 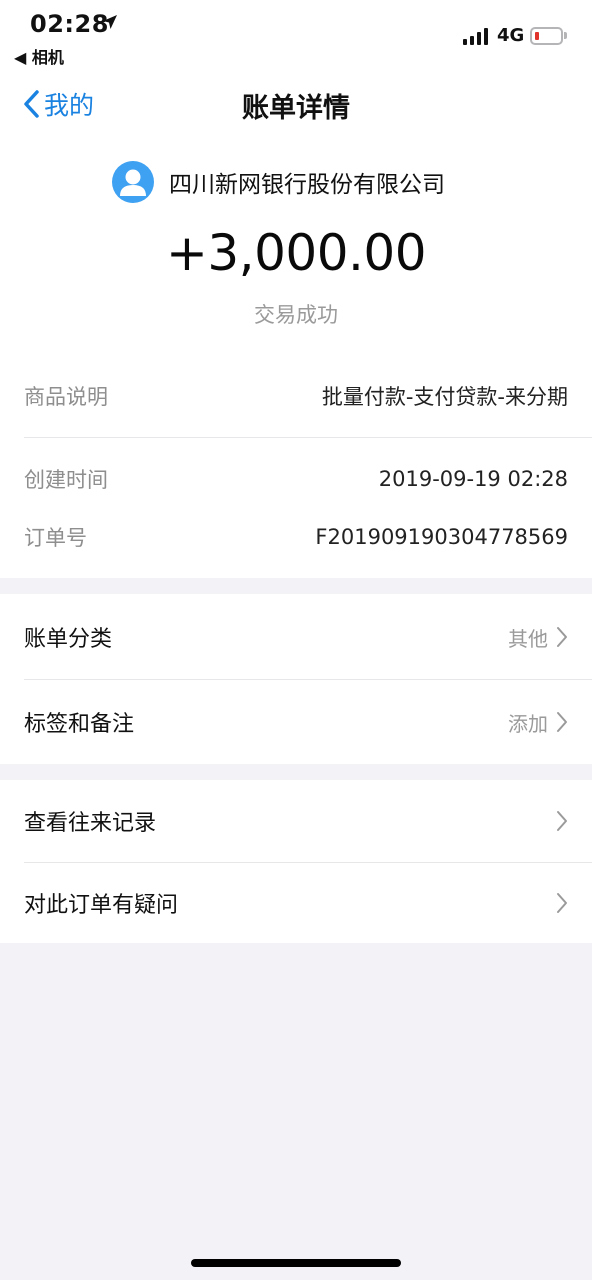 I want to click on return-to-app-link: ◀ 相机, so click(x=39, y=56).